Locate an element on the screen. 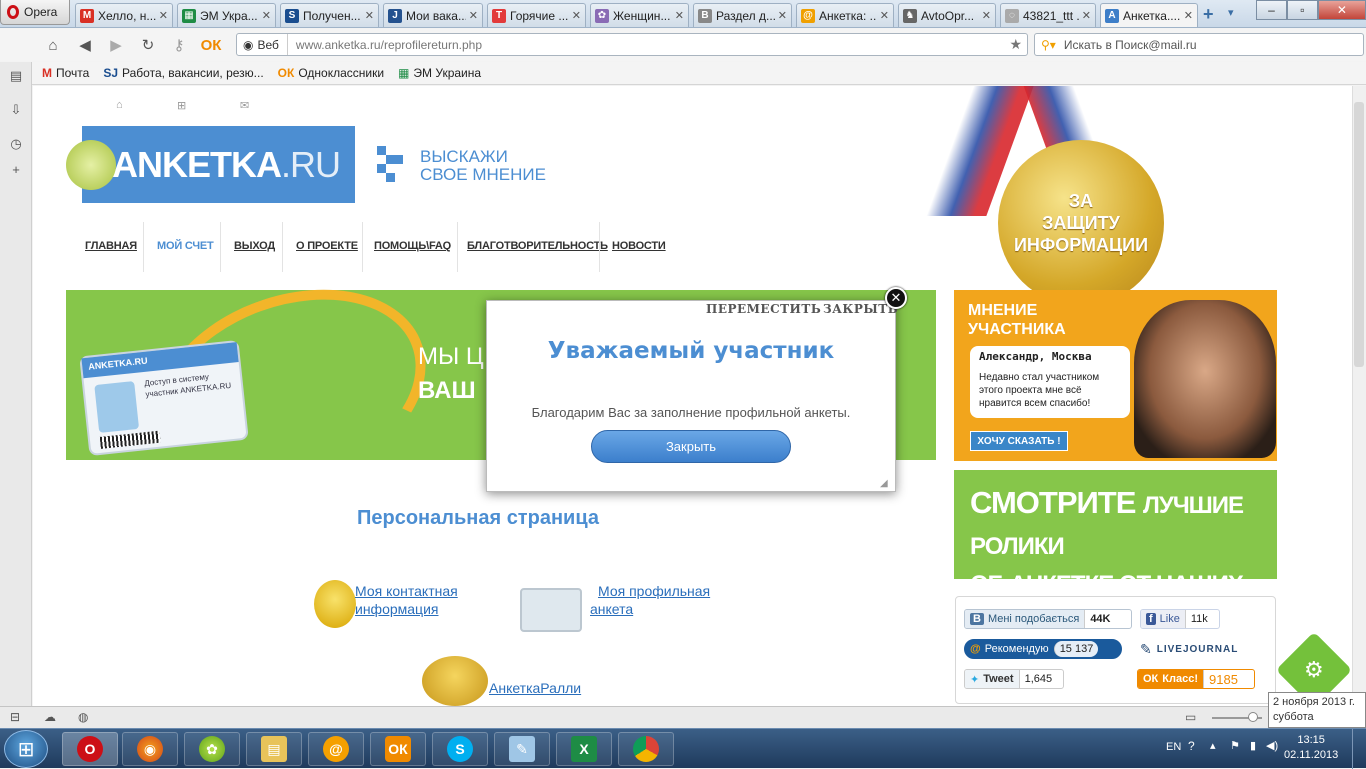  key-icon: ⚷ is located at coordinates (179, 45).